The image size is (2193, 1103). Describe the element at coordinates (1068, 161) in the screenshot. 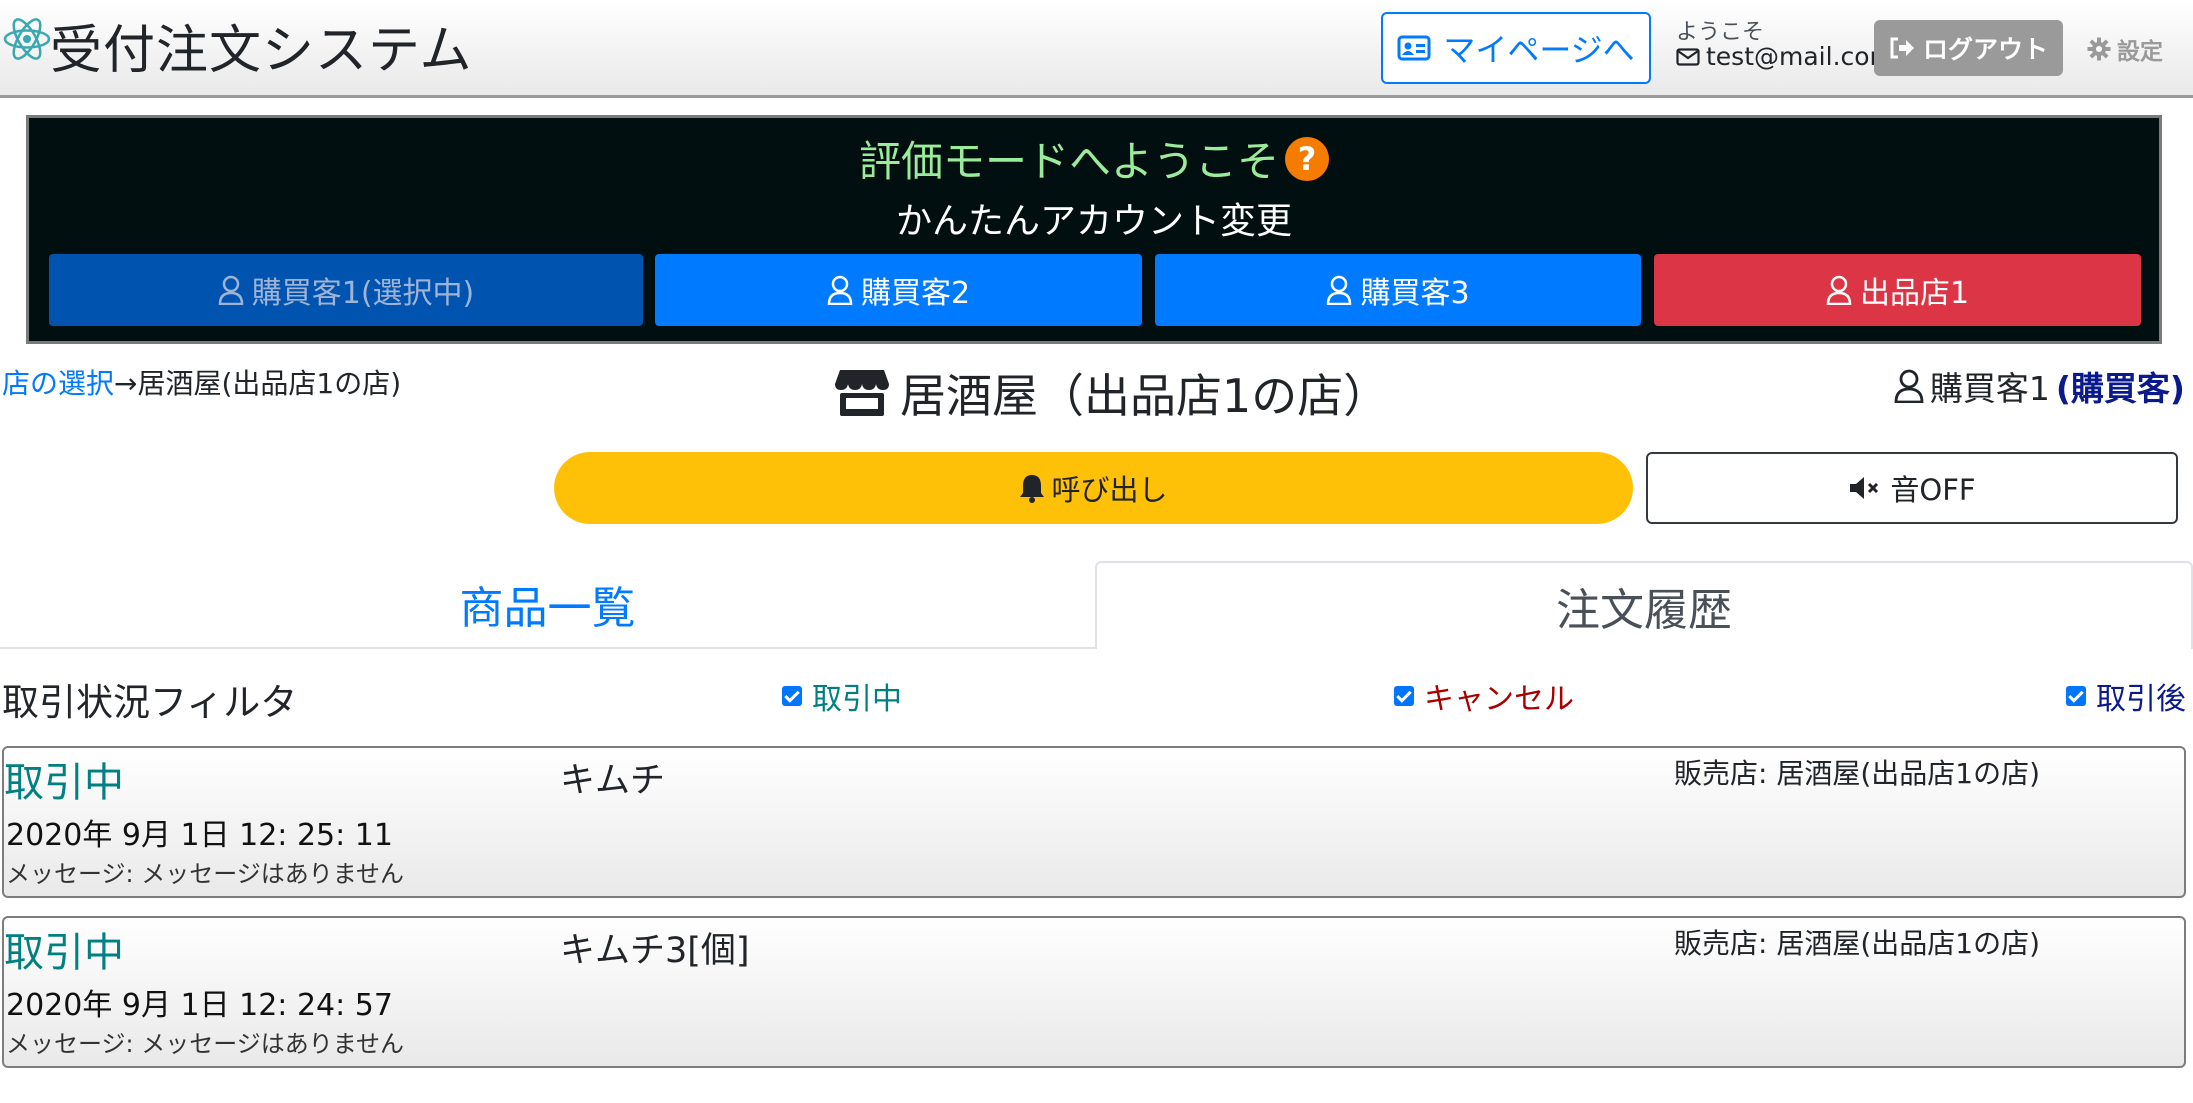

I see `eval-title-text: 評価モードへようこそ` at that location.